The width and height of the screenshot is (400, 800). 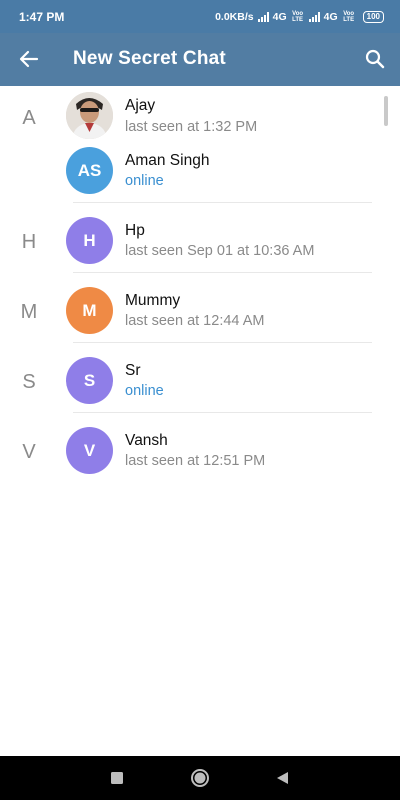 I want to click on battery-icon: 100, so click(x=373, y=16).